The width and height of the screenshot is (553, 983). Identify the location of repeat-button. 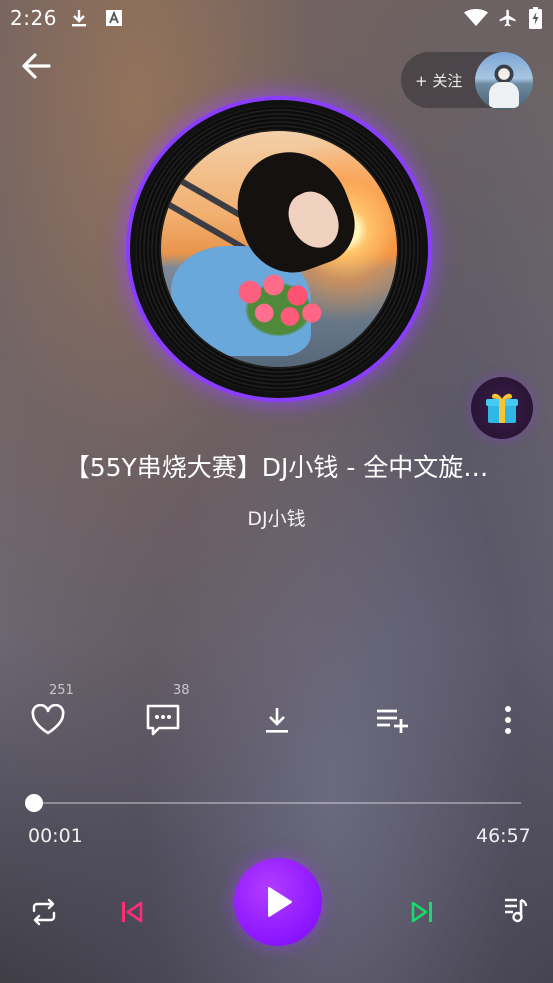
(44, 912).